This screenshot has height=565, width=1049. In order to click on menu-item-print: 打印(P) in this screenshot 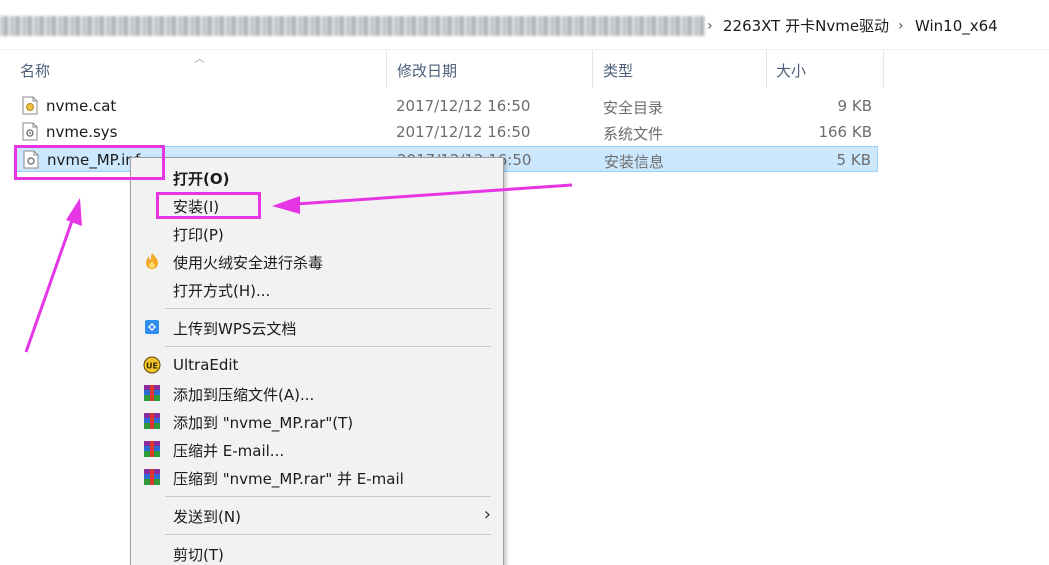, I will do `click(317, 233)`.